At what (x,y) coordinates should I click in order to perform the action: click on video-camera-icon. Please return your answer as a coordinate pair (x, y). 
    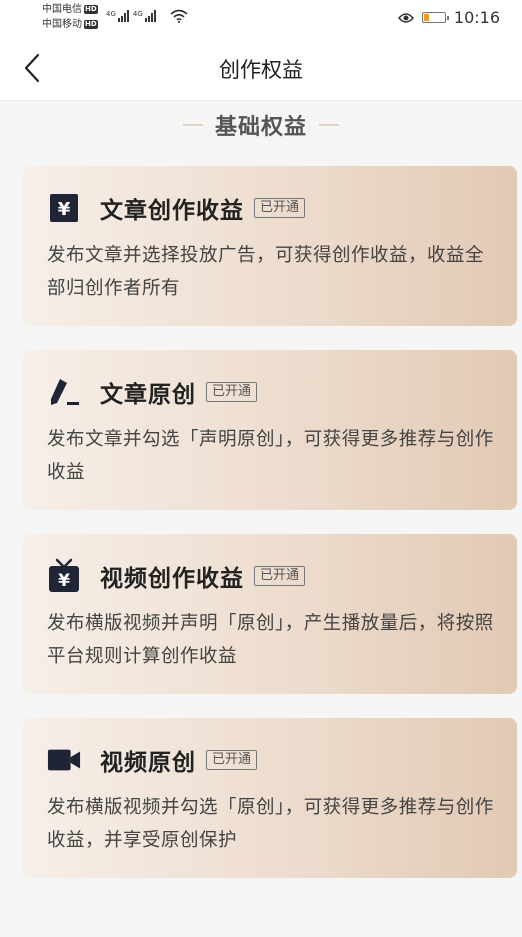
    Looking at the image, I should click on (64, 760).